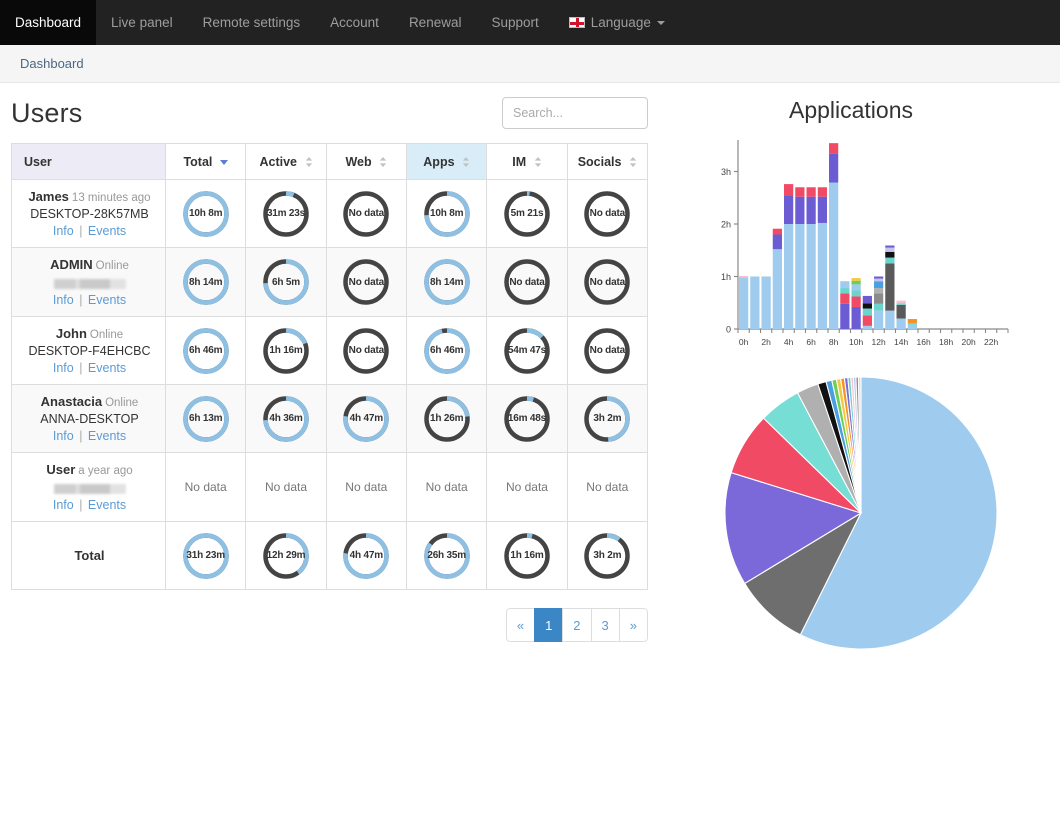  What do you see at coordinates (206, 351) in the screenshot?
I see `donut-label: 6h 46m` at bounding box center [206, 351].